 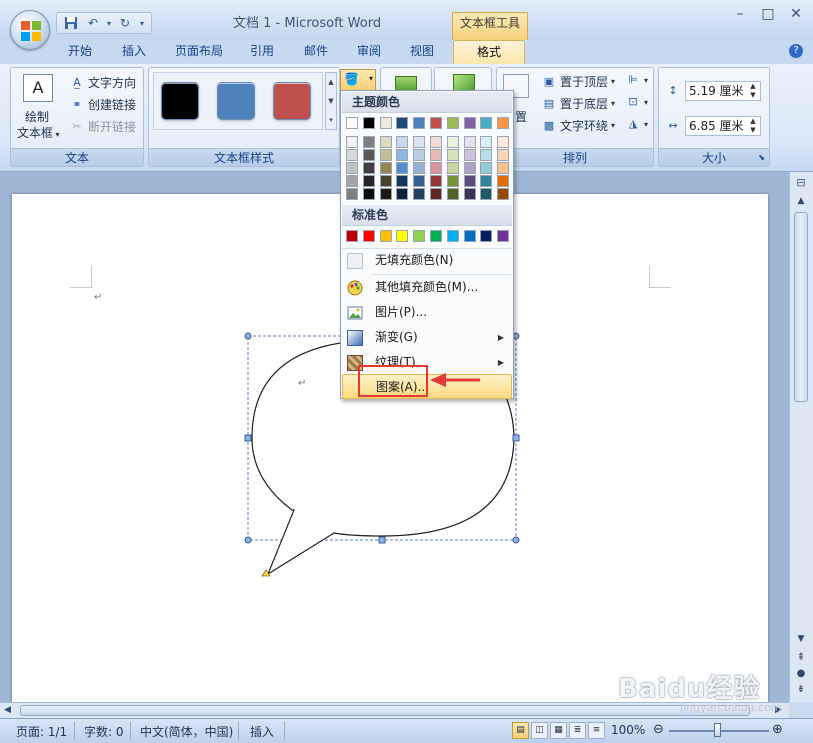 I want to click on draw-textbox-label: 绘制, so click(x=37, y=116).